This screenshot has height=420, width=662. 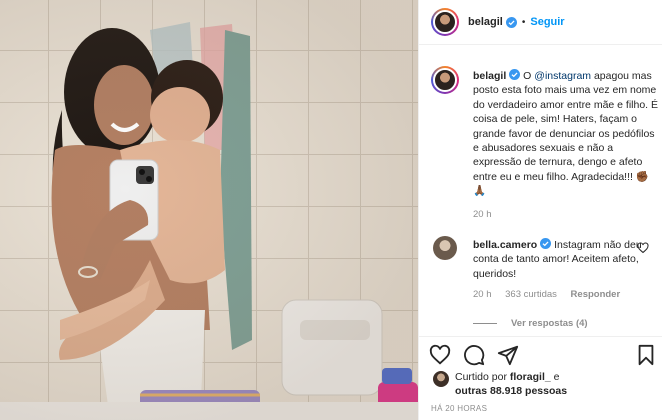 I want to click on comment-meta: 20 h 363 curtidas Responder, so click(x=552, y=294).